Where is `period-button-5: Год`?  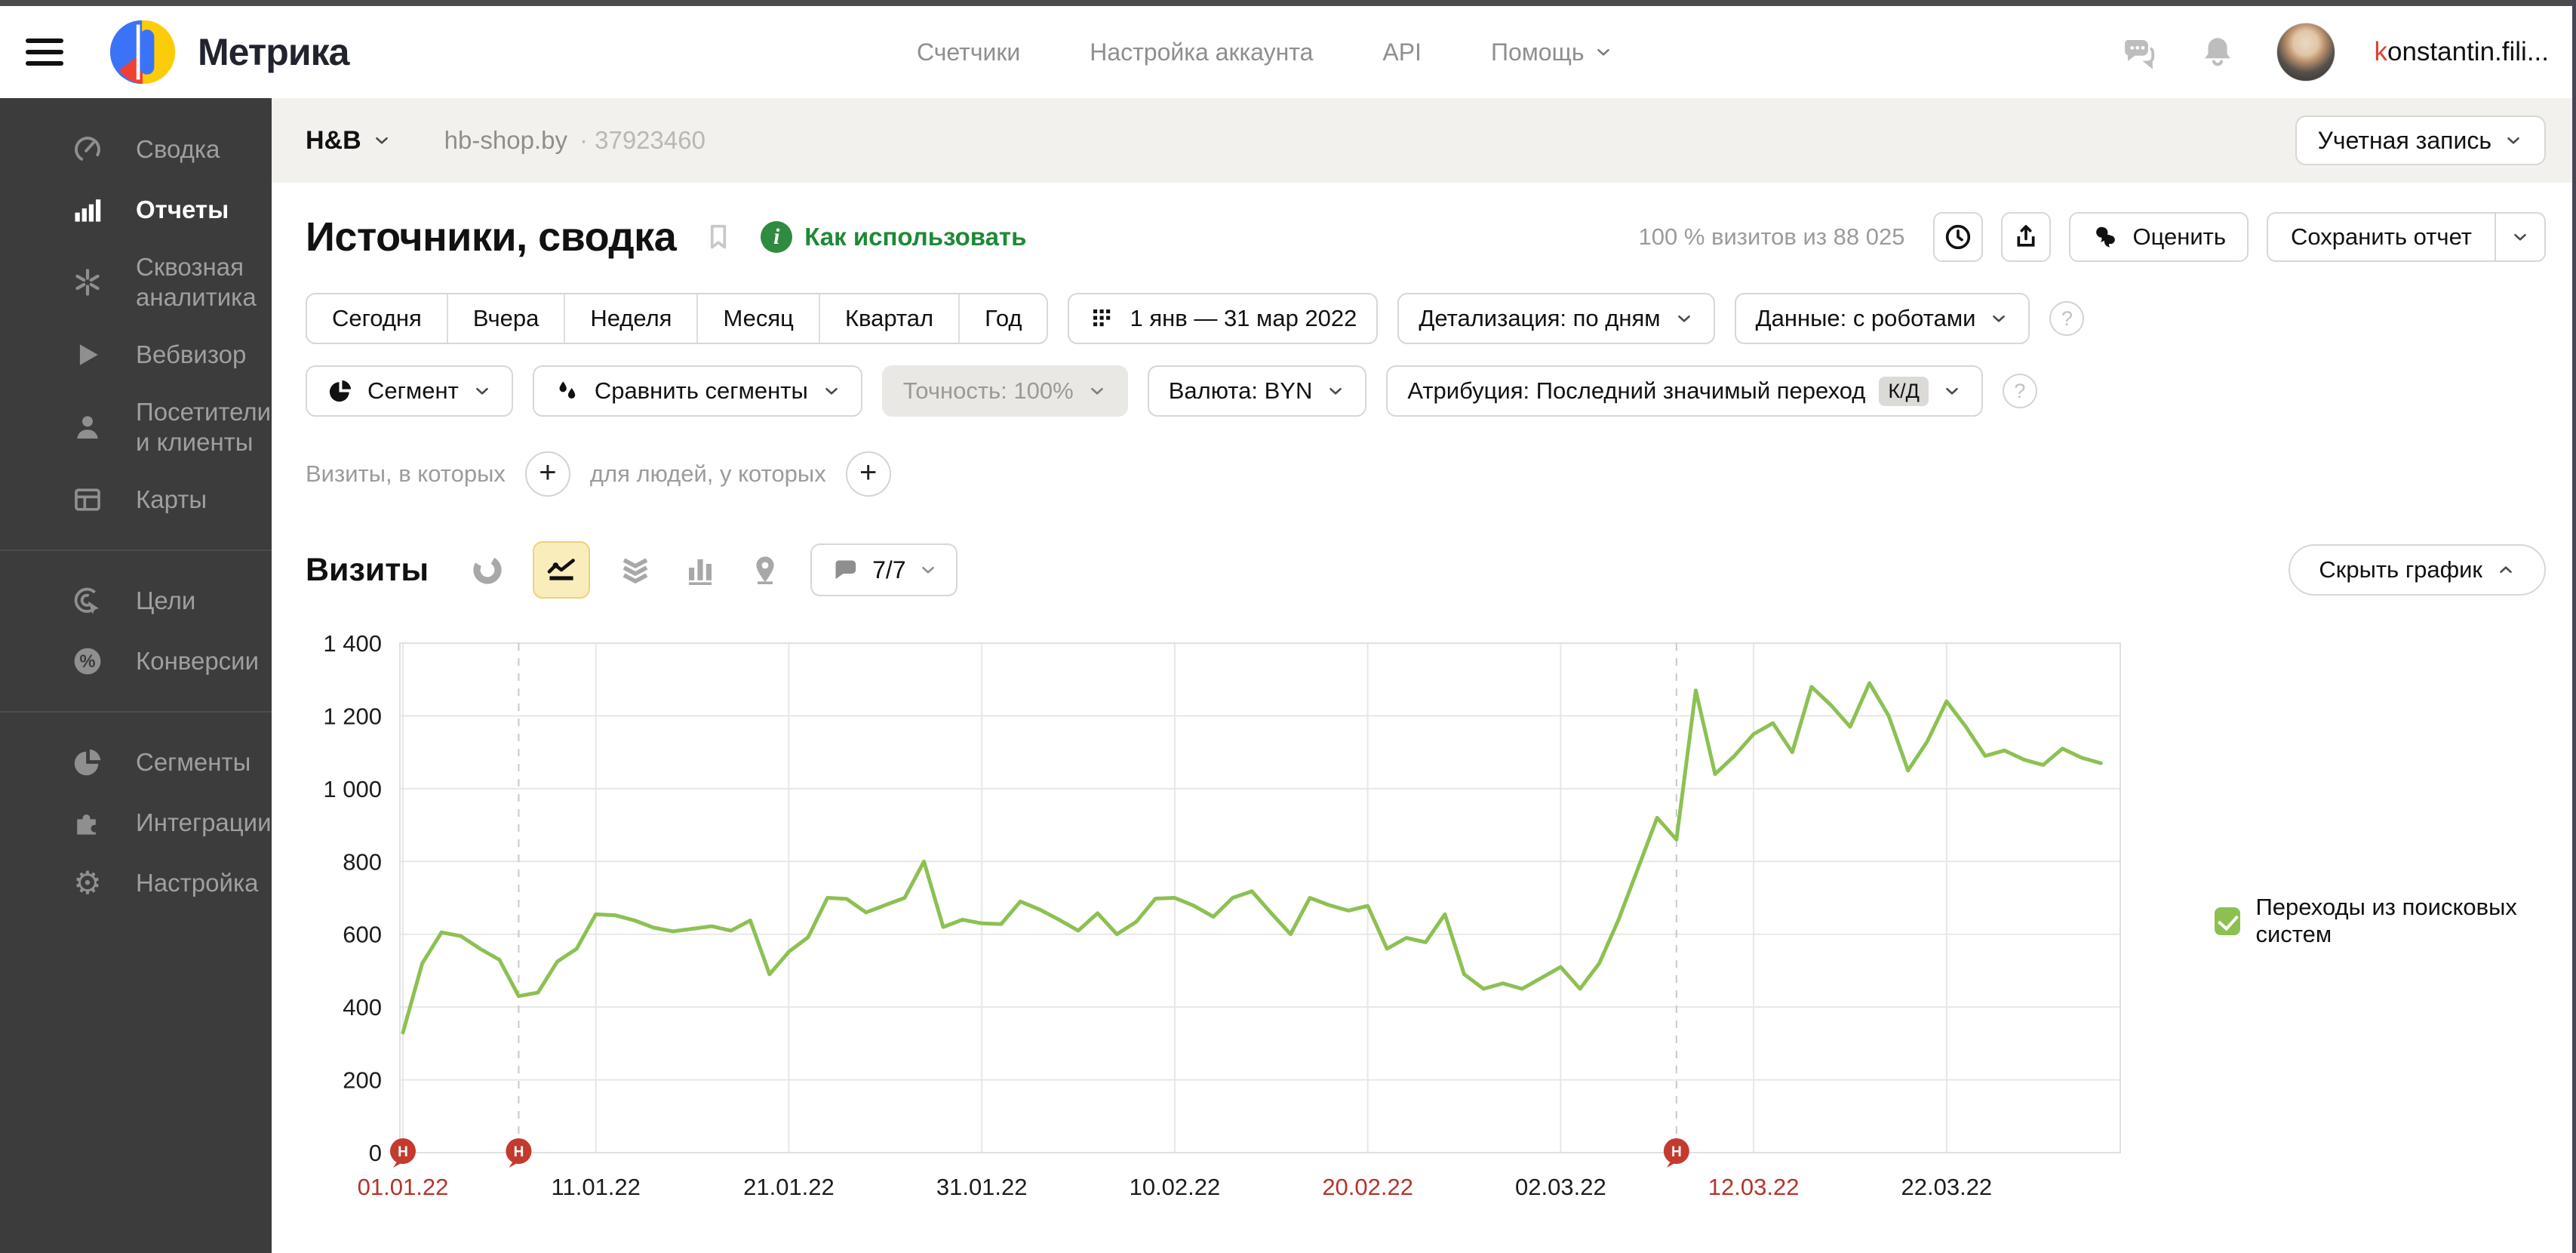 period-button-5: Год is located at coordinates (1002, 318).